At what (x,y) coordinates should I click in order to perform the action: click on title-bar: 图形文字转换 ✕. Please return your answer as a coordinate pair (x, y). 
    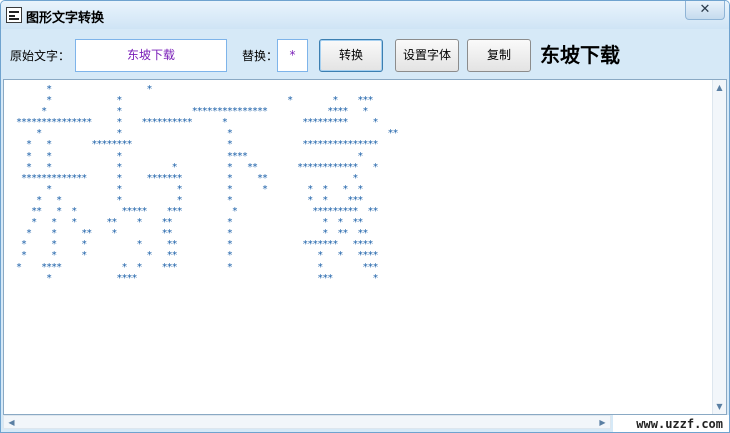
    Looking at the image, I should click on (365, 15).